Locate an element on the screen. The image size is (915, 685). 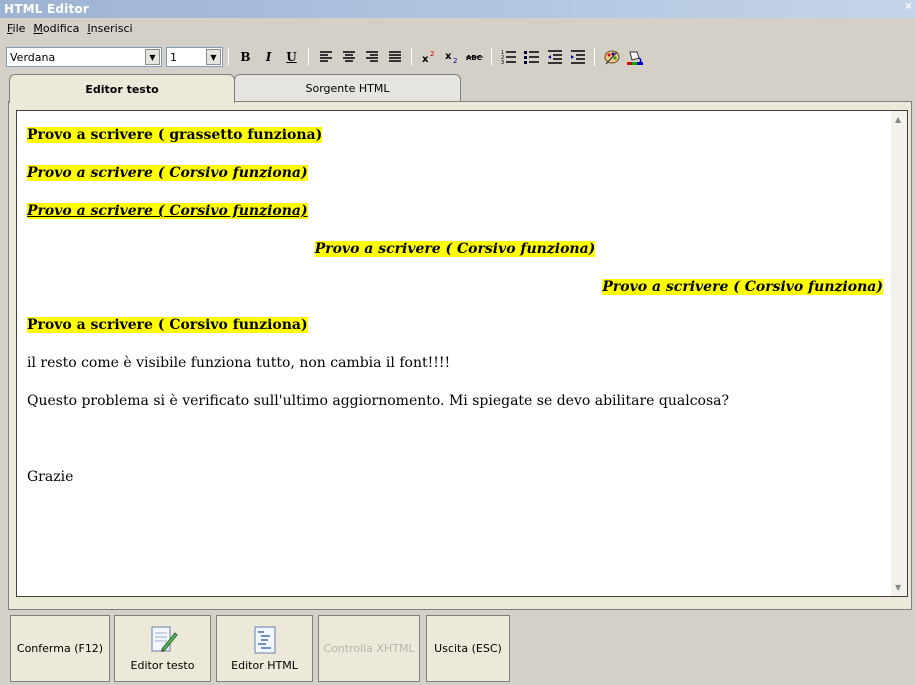
svg-text: ABC is located at coordinates (474, 58).